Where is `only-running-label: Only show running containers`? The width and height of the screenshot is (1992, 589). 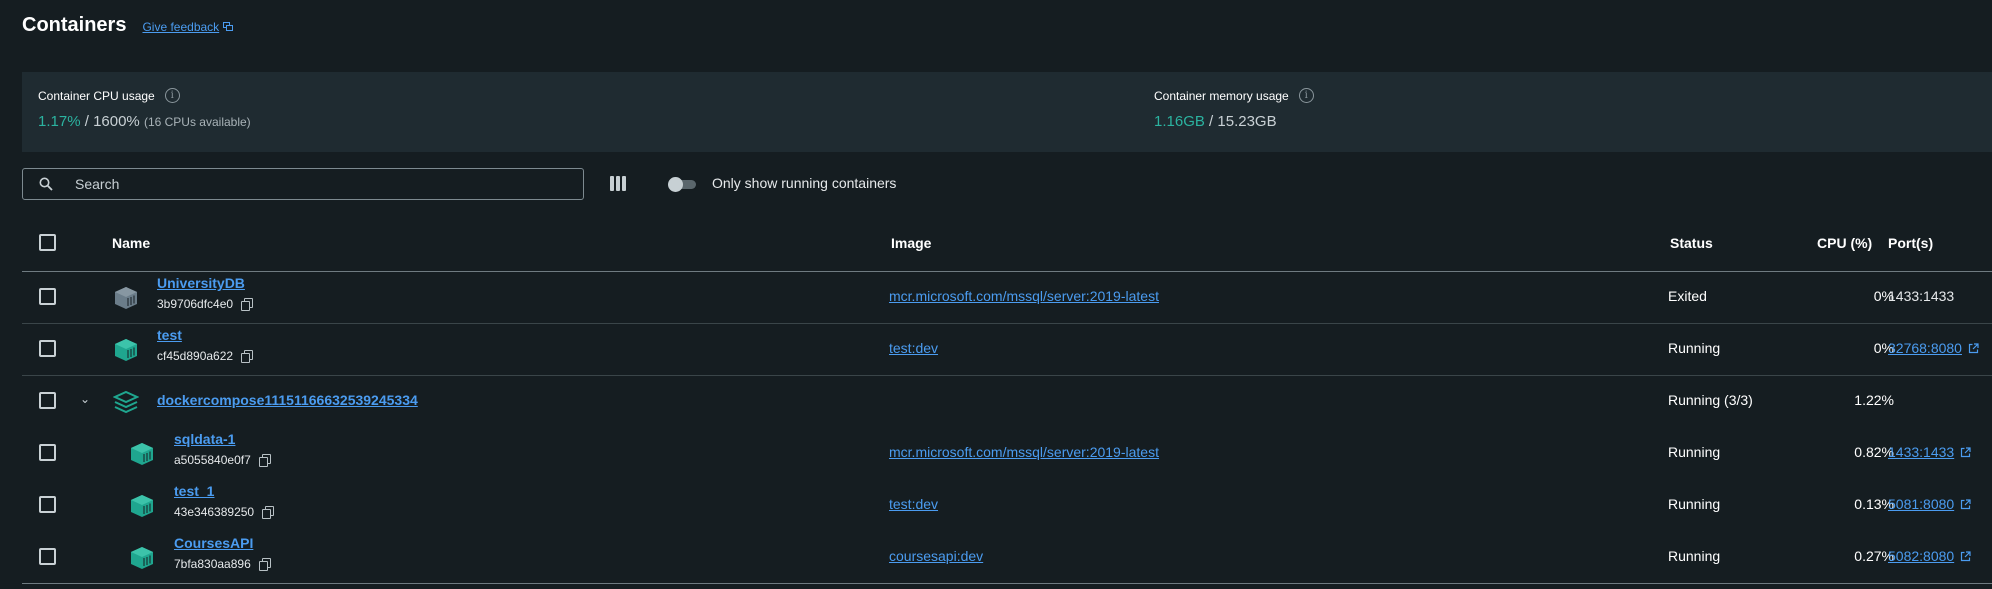
only-running-label: Only show running containers is located at coordinates (804, 183).